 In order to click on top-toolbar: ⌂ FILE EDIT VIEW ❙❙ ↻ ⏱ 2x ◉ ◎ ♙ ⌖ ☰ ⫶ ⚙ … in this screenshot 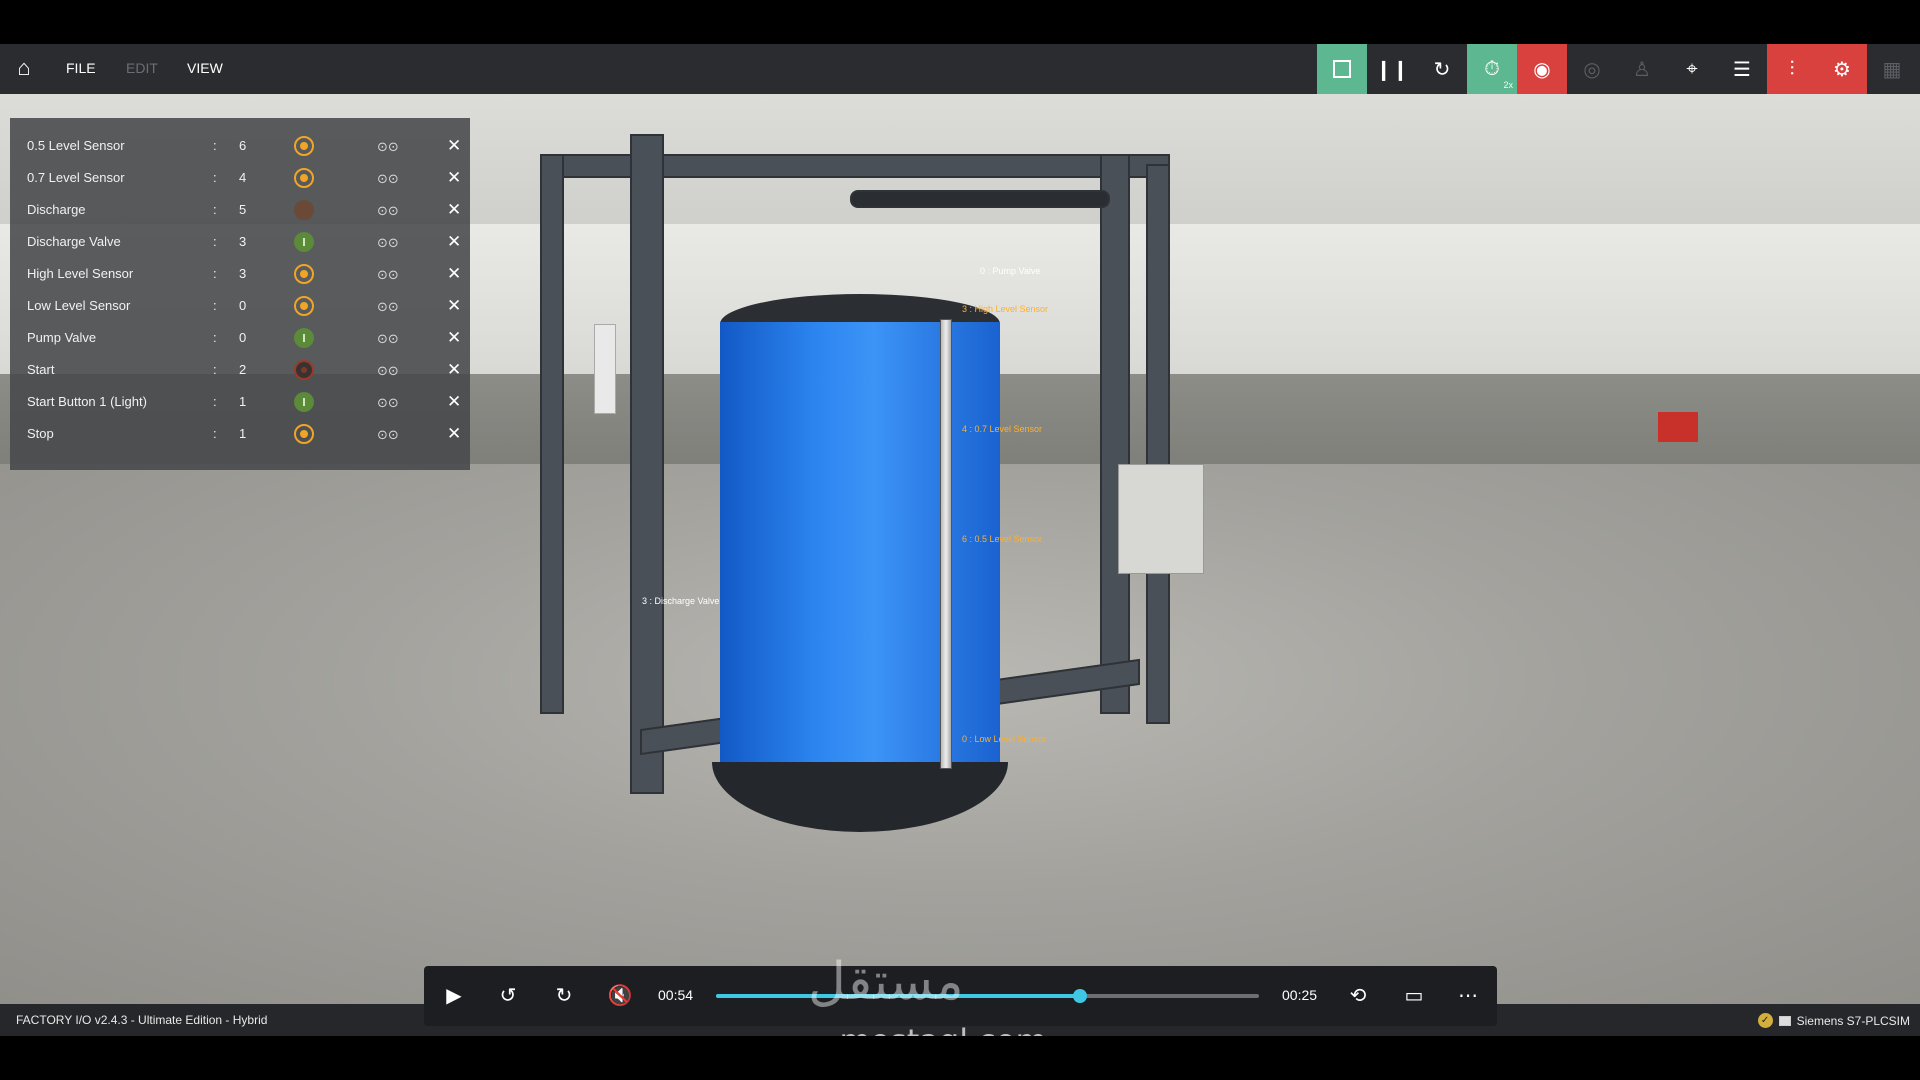, I will do `click(960, 69)`.